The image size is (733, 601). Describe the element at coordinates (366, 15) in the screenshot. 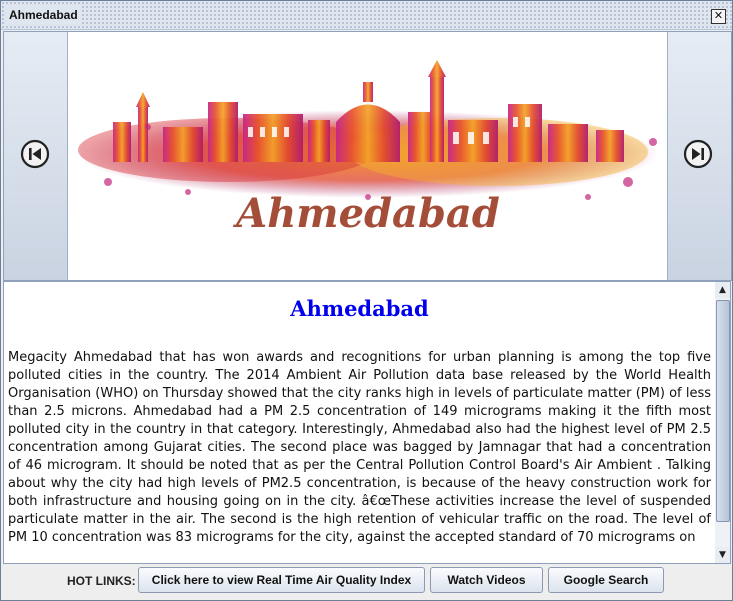

I see `title-bar: Ahmedabad ✕` at that location.